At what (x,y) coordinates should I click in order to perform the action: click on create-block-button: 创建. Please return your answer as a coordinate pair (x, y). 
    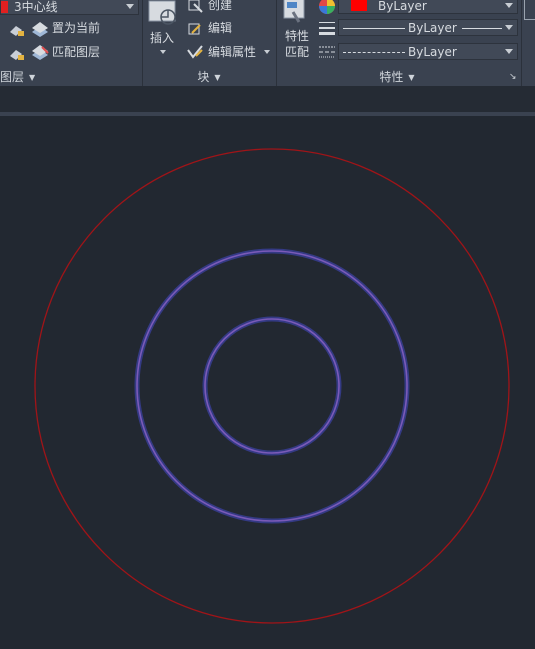
    Looking at the image, I should click on (220, 7).